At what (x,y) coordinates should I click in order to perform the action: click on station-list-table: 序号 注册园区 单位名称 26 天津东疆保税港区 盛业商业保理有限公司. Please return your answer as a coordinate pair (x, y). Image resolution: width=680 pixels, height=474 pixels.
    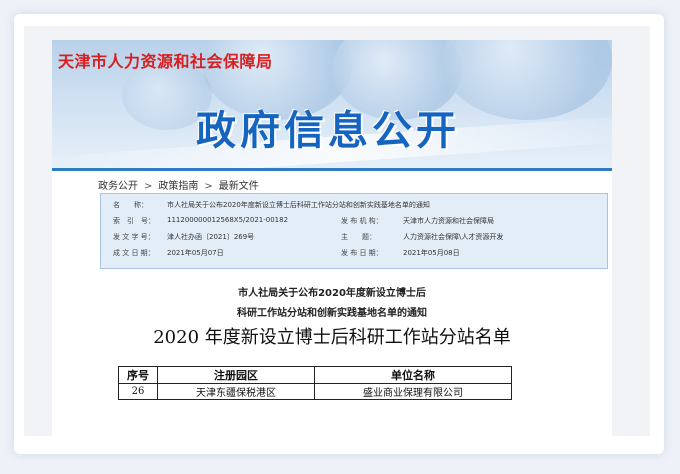
    Looking at the image, I should click on (315, 383).